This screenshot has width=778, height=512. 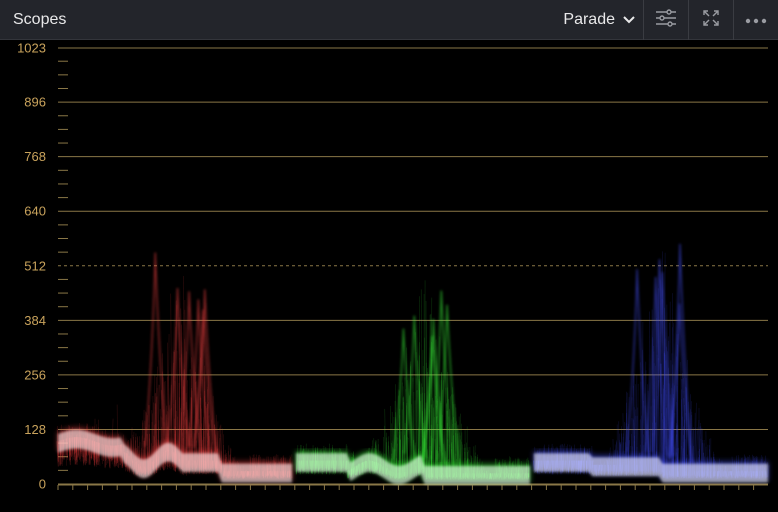 I want to click on scale-label: 896, so click(x=35, y=102).